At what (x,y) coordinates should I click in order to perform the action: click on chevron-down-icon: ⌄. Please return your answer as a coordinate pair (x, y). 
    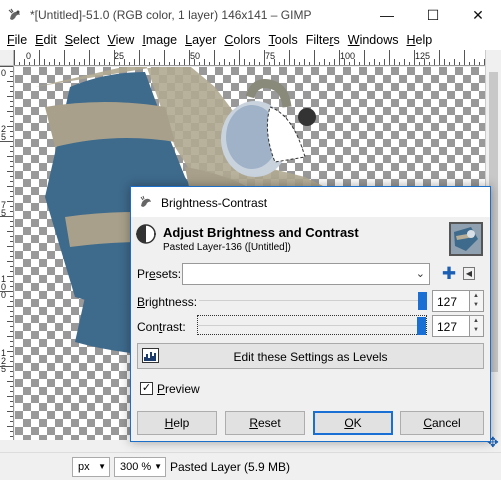
    Looking at the image, I should click on (420, 274).